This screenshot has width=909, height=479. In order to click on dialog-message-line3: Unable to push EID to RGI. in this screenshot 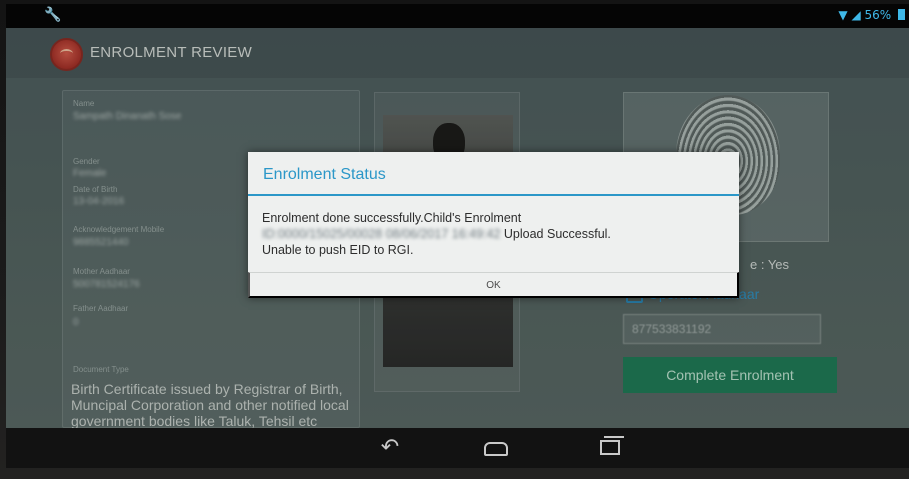, I will do `click(338, 250)`.